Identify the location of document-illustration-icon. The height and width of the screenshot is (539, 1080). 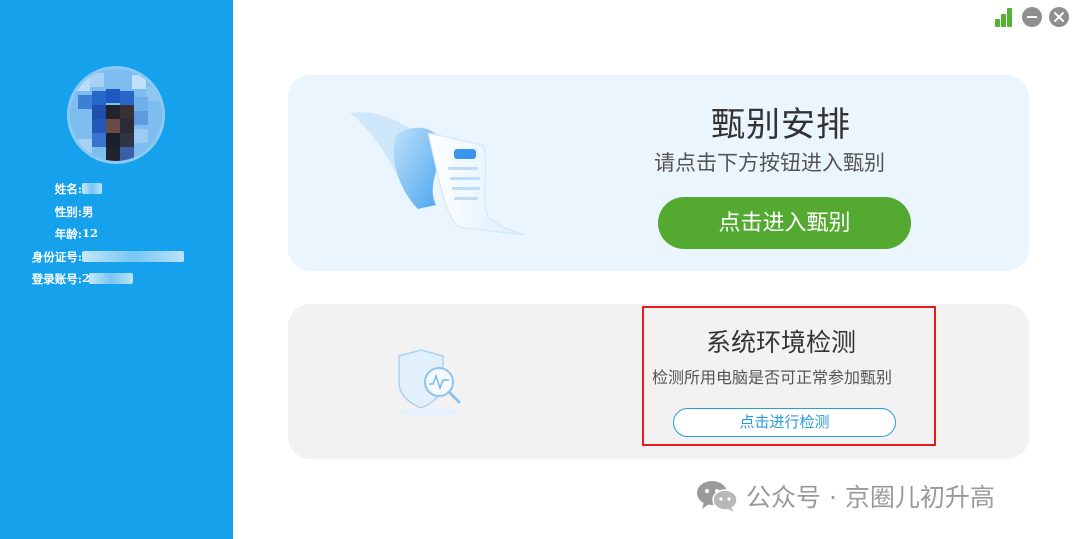
(437, 174).